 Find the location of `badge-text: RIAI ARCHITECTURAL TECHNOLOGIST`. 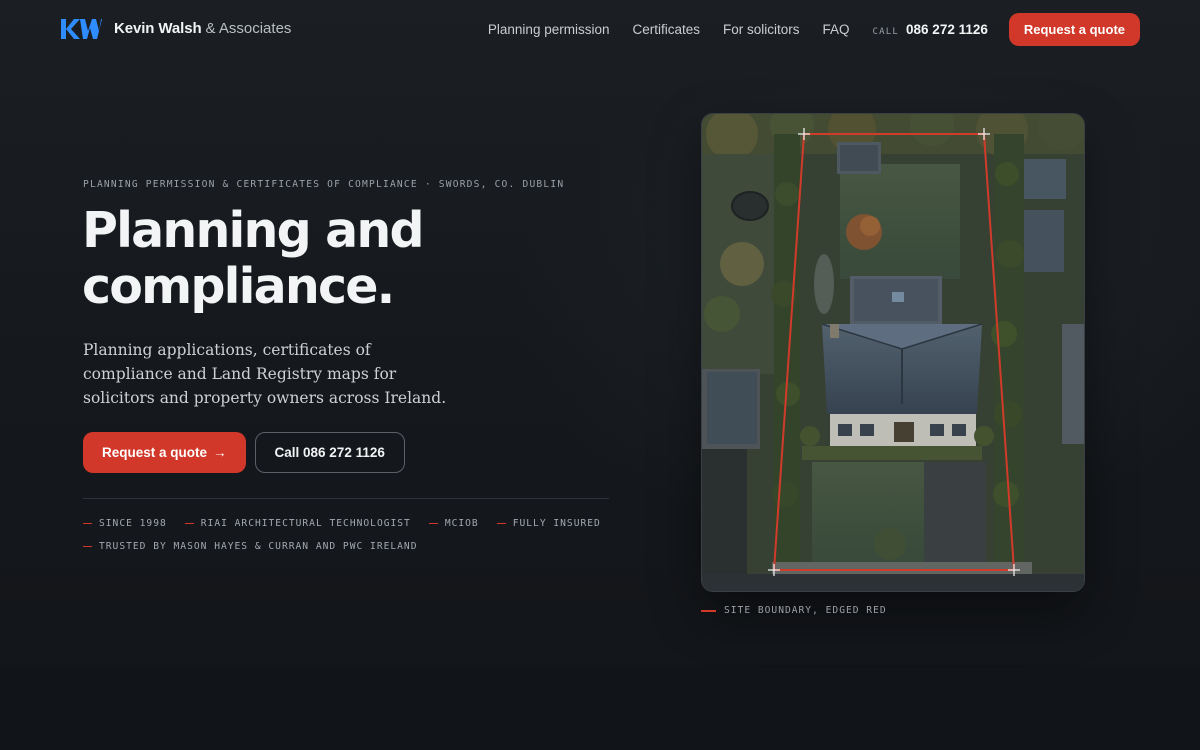

badge-text: RIAI ARCHITECTURAL TECHNOLOGIST is located at coordinates (305, 523).